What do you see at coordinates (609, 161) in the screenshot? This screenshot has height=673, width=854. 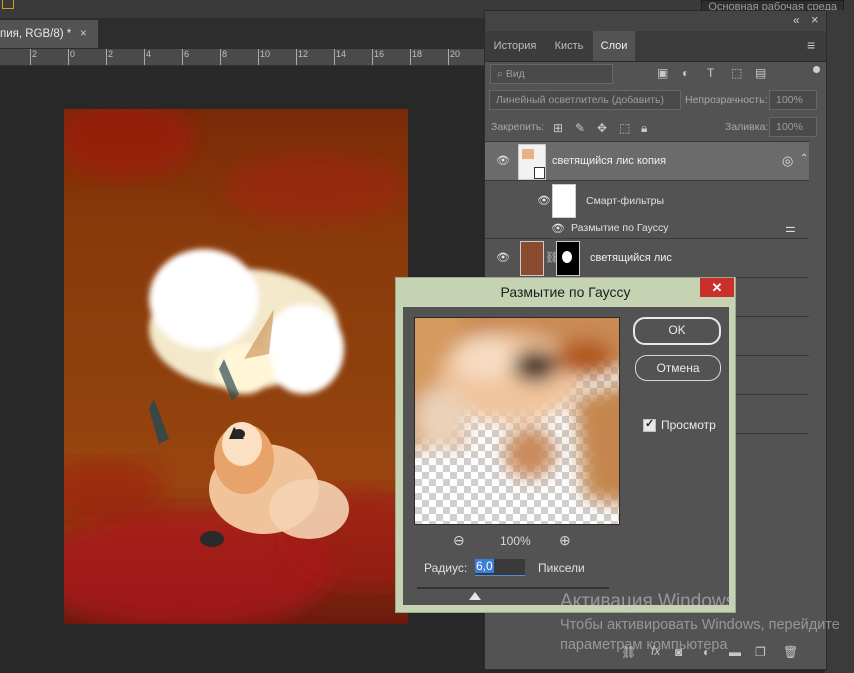 I see `layer-name: светящийся лис копия` at bounding box center [609, 161].